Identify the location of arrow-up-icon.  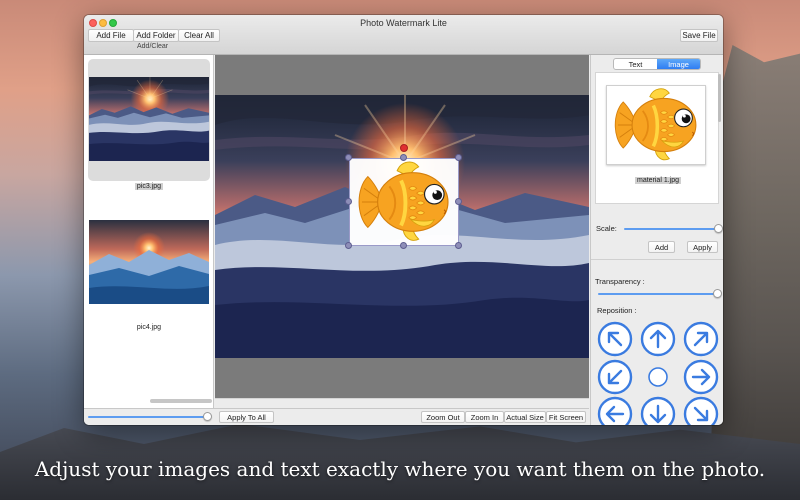
(658, 339).